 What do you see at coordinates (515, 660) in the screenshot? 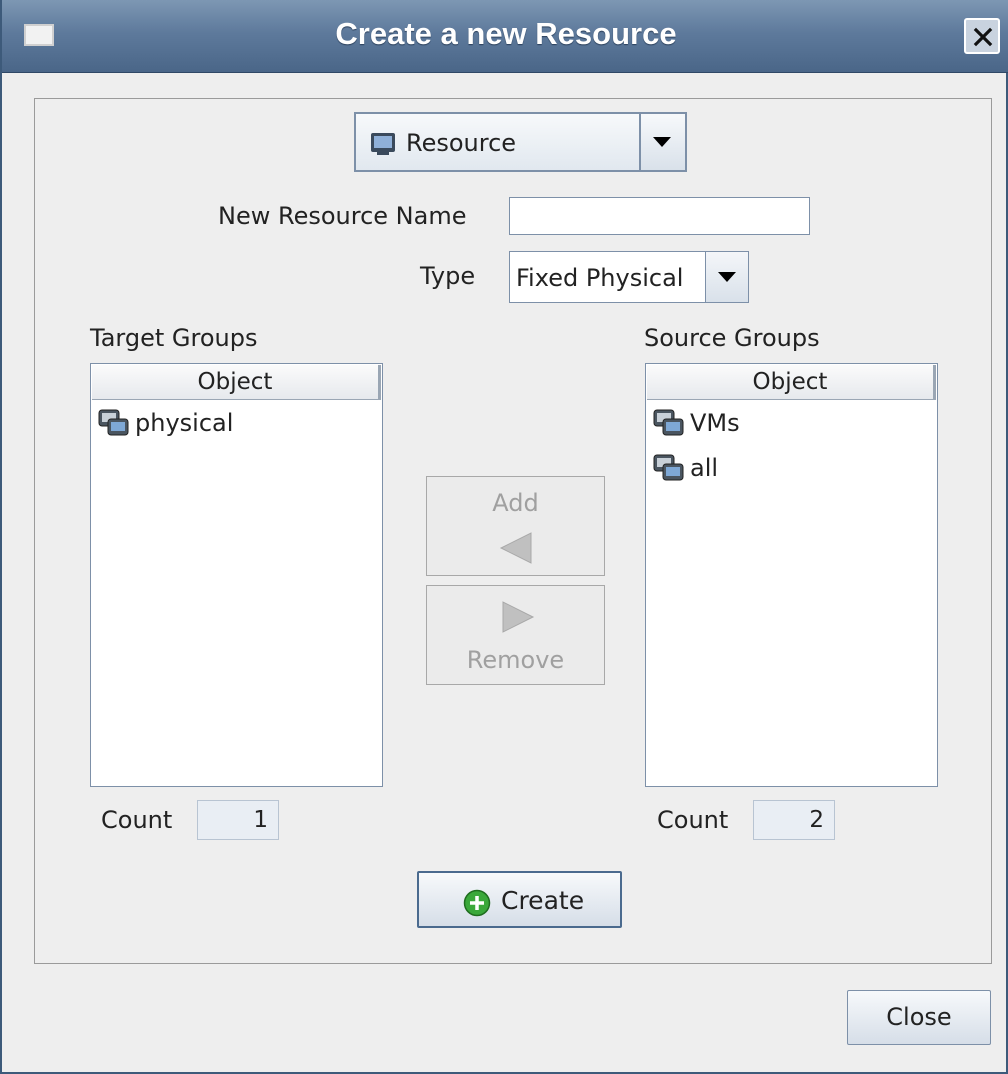
I see `remove-button-label: Remove` at bounding box center [515, 660].